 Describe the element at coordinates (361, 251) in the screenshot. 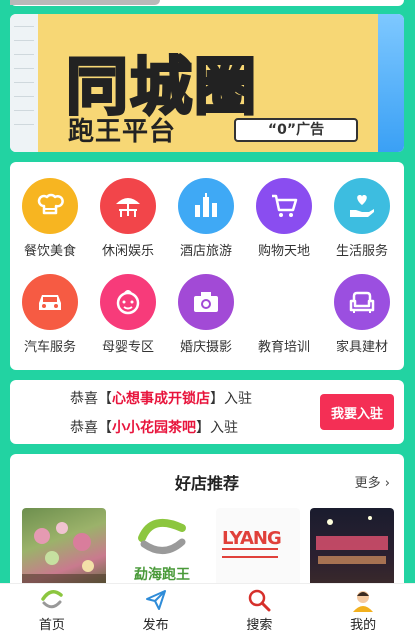

I see `category-label: 生活服务` at that location.